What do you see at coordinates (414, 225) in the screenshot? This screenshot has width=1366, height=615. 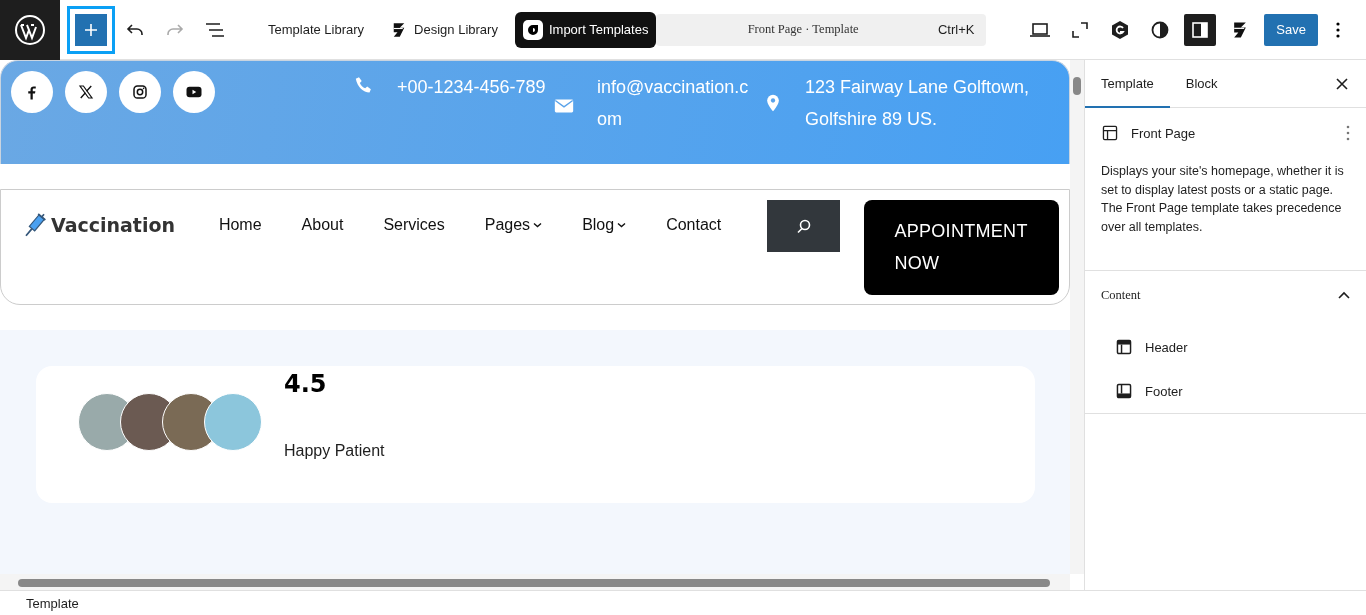 I see `nav-link: Services` at bounding box center [414, 225].